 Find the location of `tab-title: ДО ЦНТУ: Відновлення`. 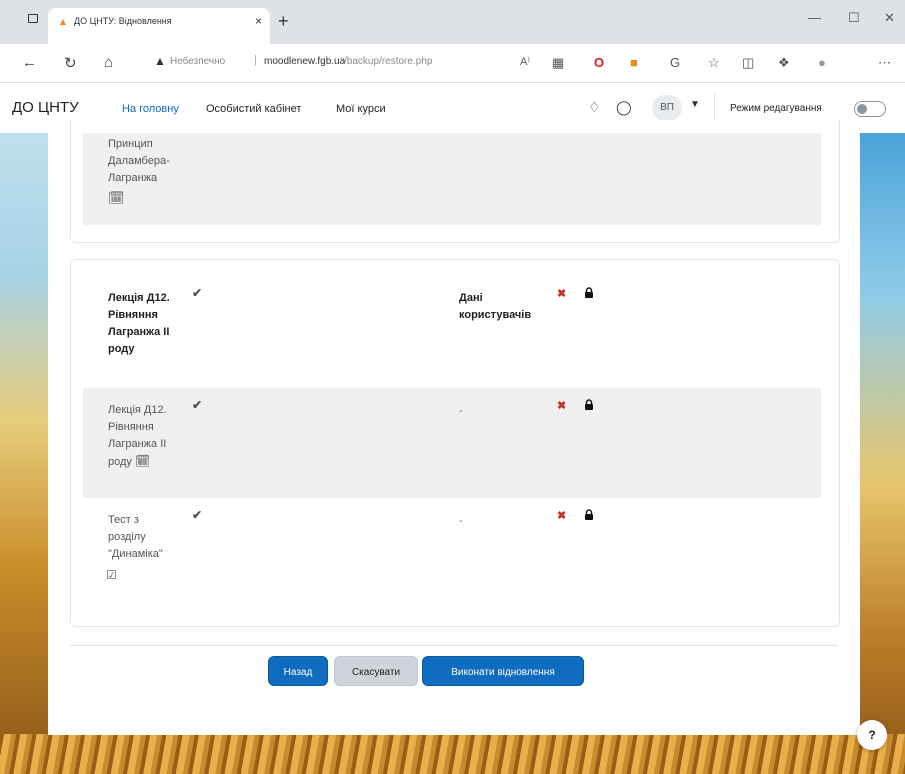

tab-title: ДО ЦНТУ: Відновлення is located at coordinates (123, 21).